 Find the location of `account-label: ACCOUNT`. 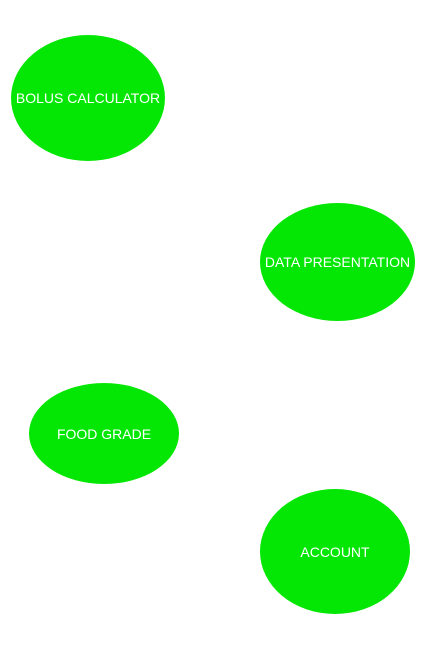

account-label: ACCOUNT is located at coordinates (335, 551).